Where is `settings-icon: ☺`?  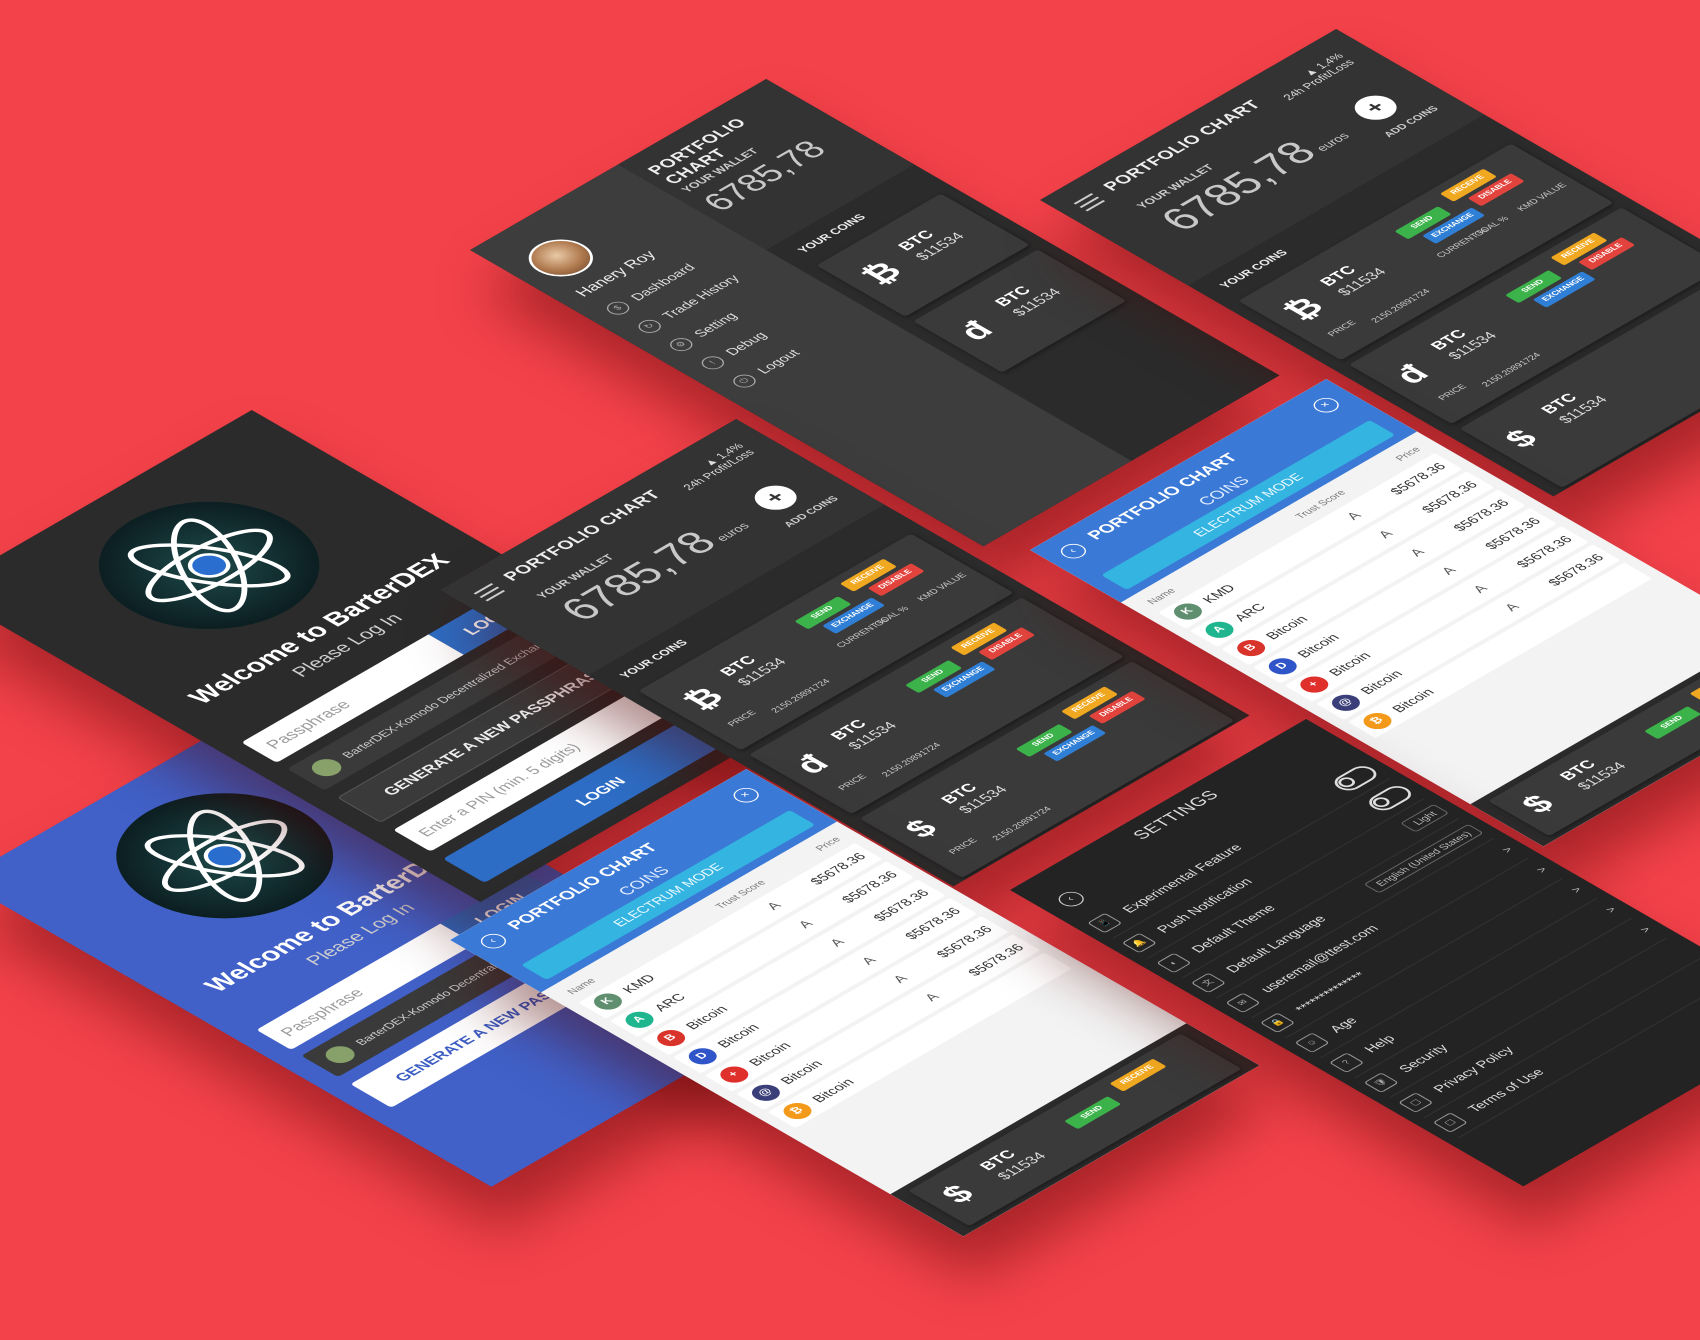 settings-icon: ☺ is located at coordinates (1312, 1043).